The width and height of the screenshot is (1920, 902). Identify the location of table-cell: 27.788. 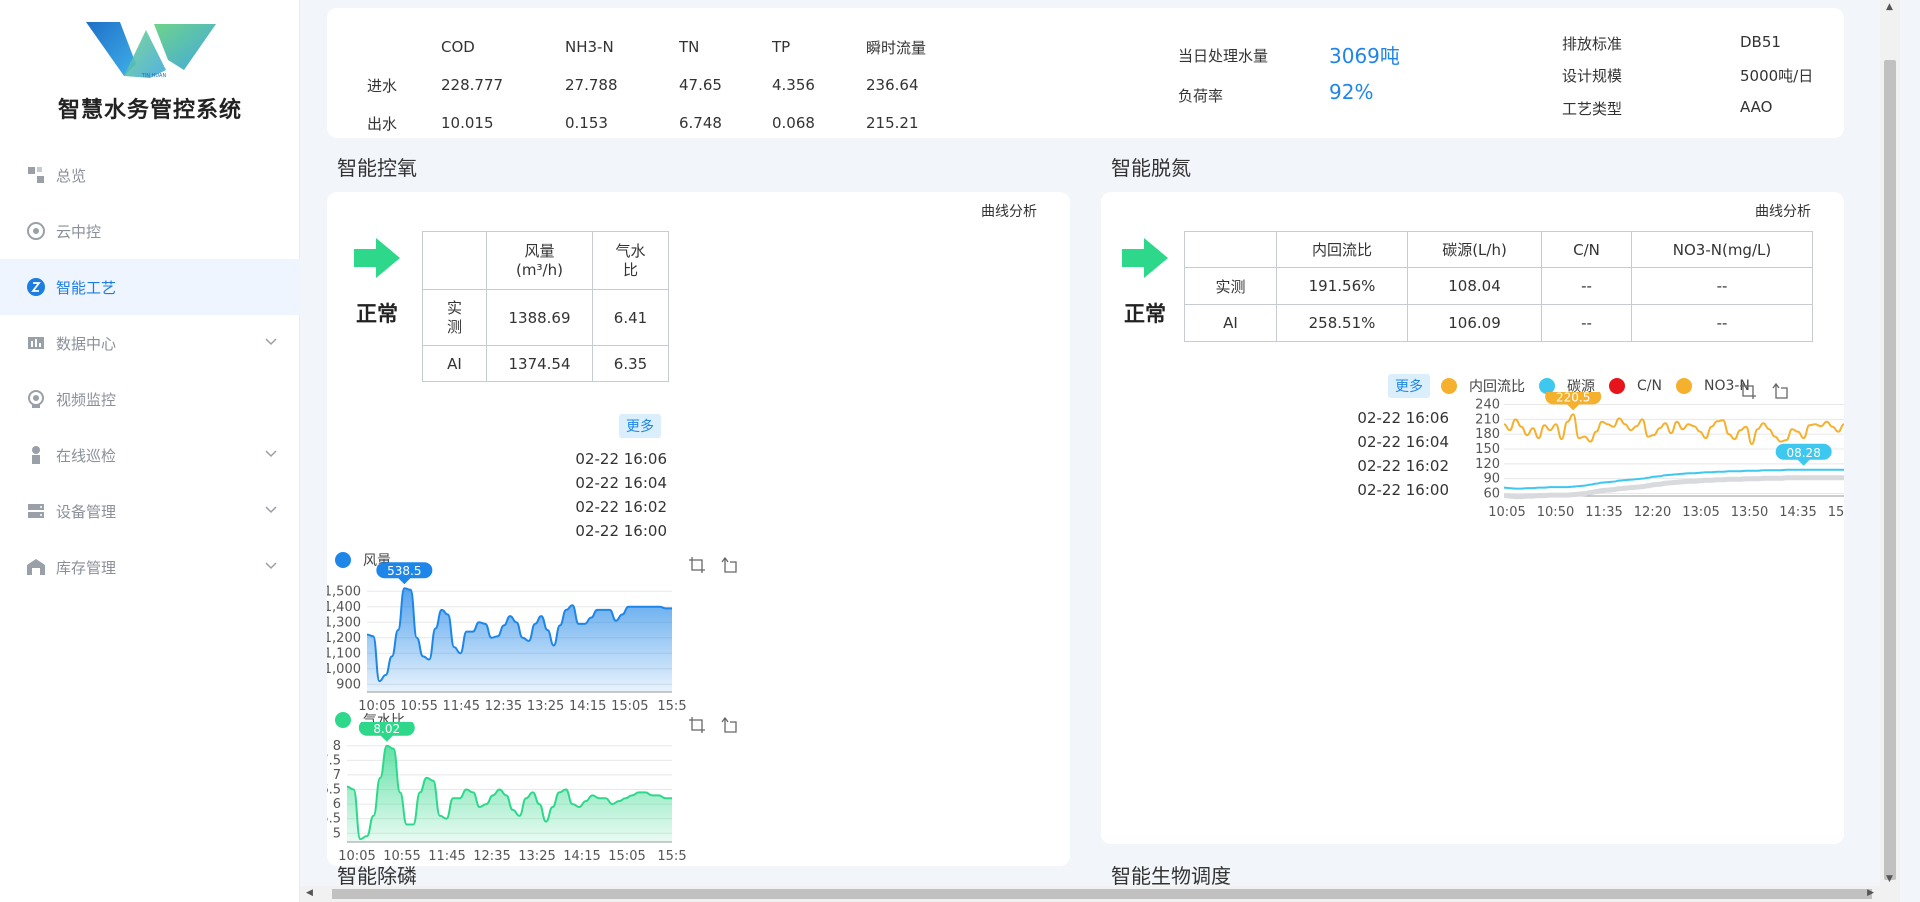
(591, 85).